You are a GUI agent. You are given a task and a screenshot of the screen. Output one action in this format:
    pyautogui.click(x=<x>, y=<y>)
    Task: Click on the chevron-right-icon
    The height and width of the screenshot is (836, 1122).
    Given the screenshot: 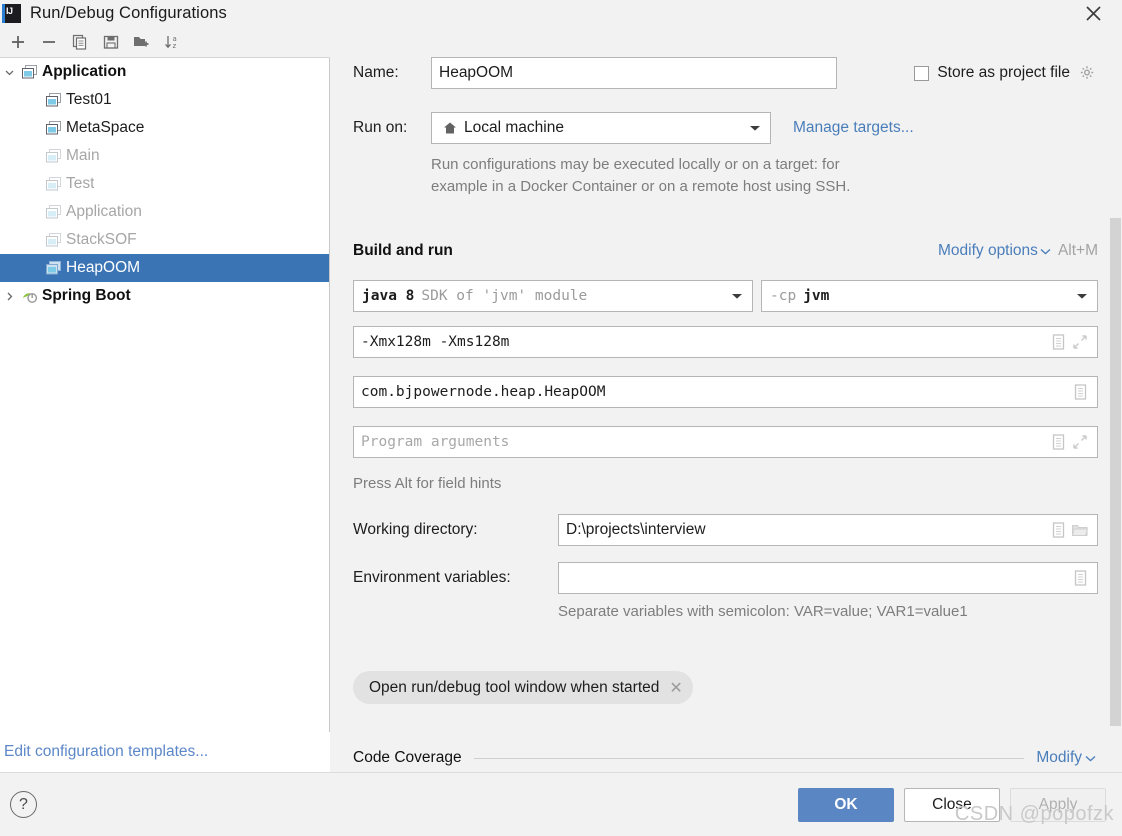 What is the action you would take?
    pyautogui.click(x=9, y=296)
    